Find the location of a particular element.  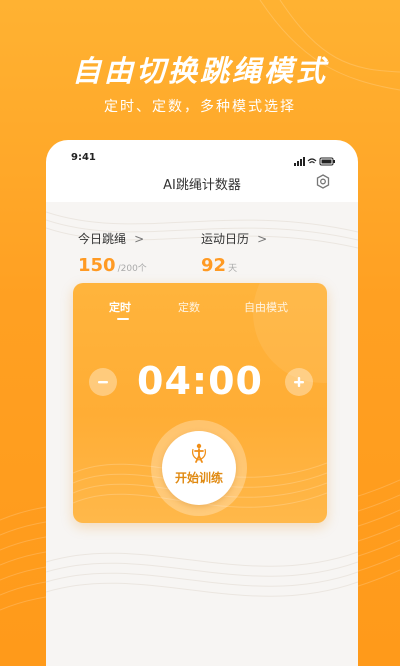

plus-icon is located at coordinates (299, 382).